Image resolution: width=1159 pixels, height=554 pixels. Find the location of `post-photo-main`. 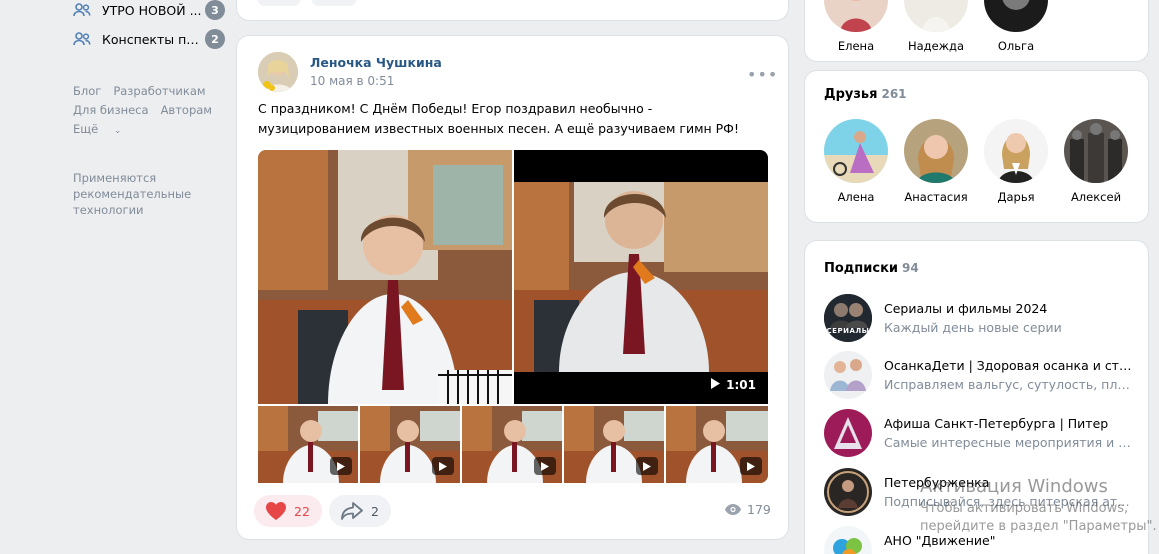

post-photo-main is located at coordinates (385, 277).